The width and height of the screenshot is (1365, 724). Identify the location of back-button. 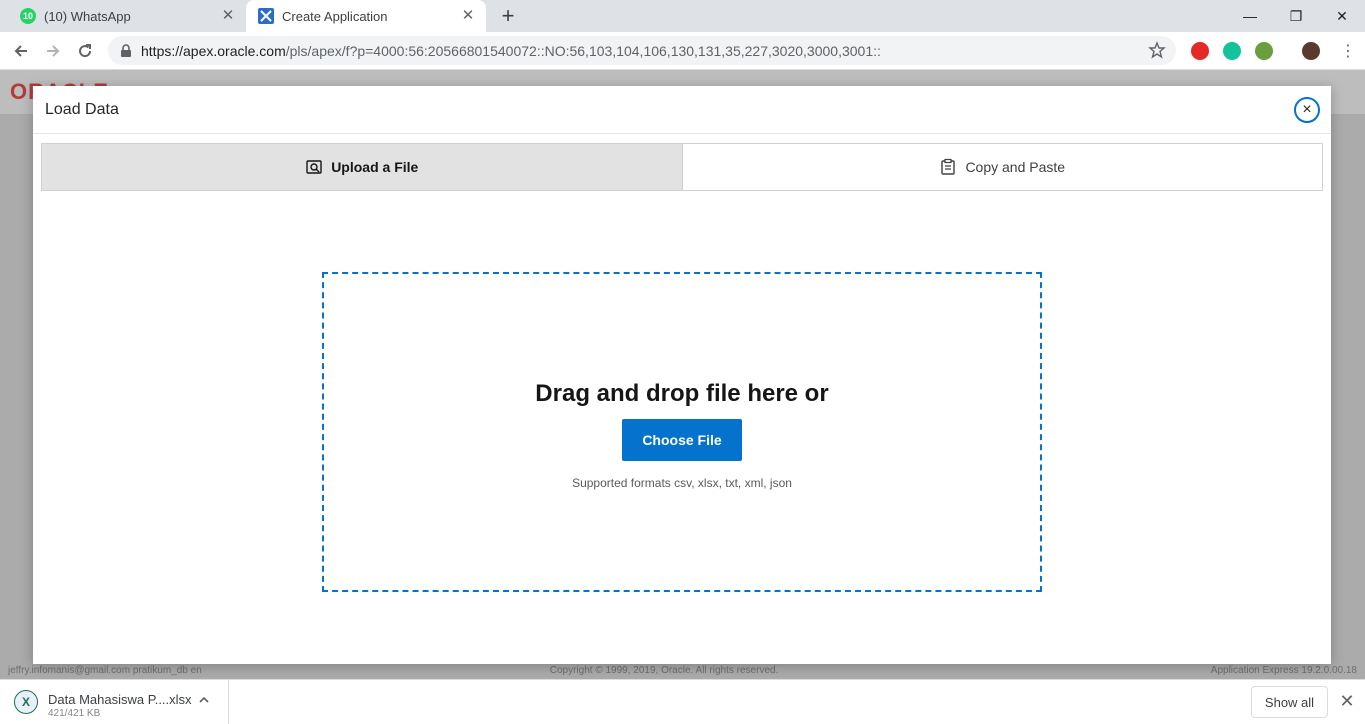
(21, 51).